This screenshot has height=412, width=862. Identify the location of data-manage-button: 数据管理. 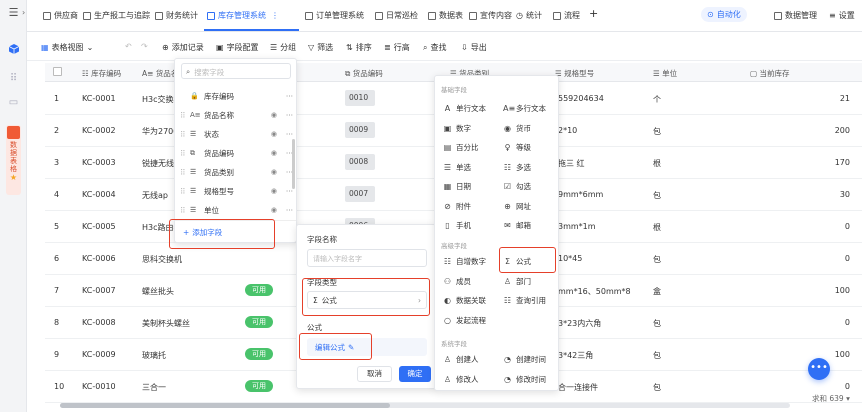
(795, 15).